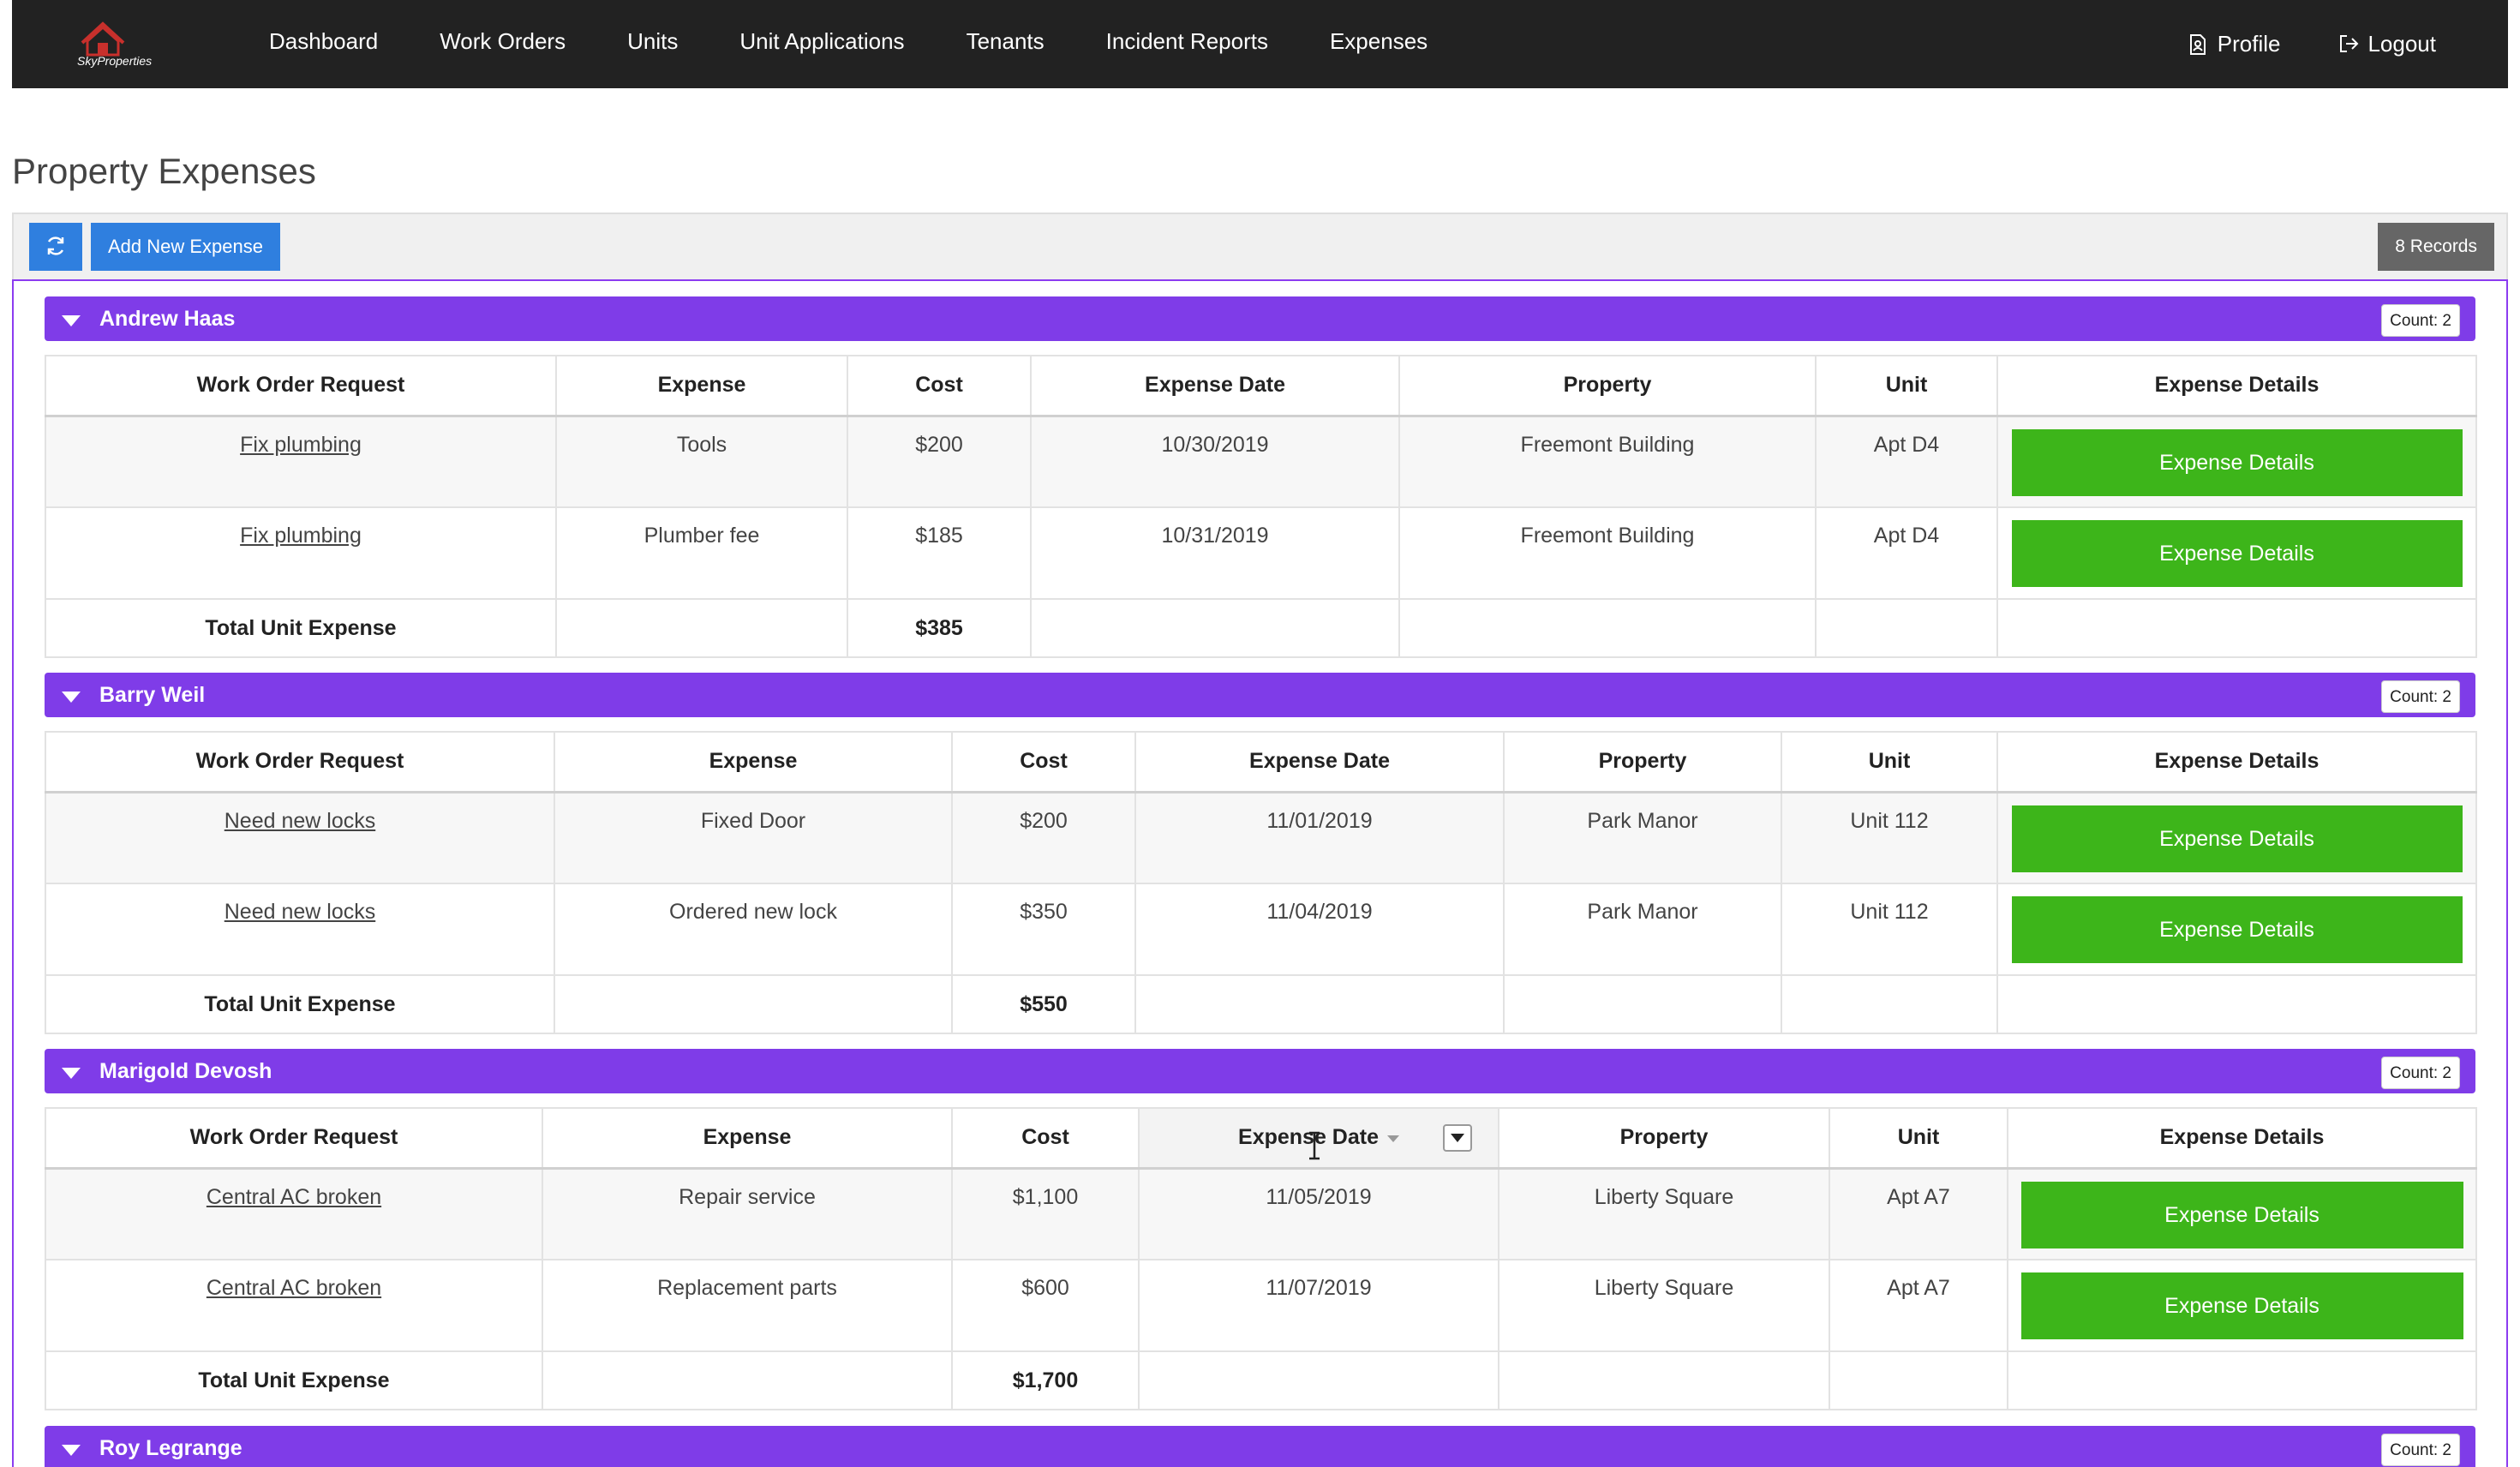 This screenshot has width=2520, height=1467. I want to click on nav-work-orders: Work Orders, so click(503, 44).